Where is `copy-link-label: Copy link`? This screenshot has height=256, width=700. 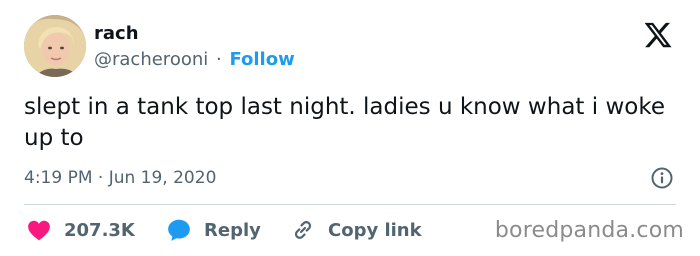
copy-link-label: Copy link is located at coordinates (375, 230).